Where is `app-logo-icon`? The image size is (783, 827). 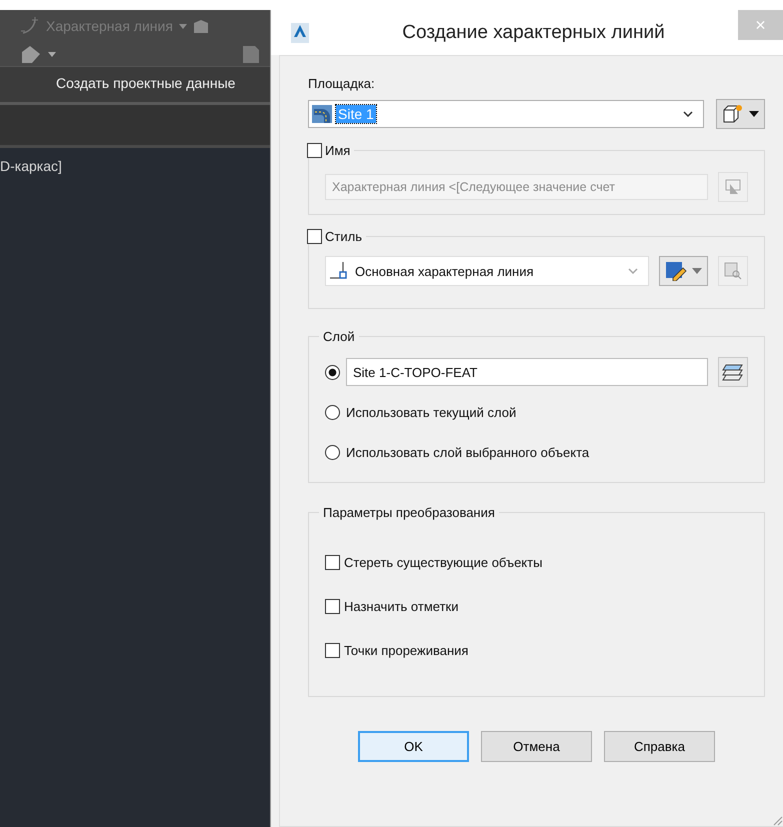
app-logo-icon is located at coordinates (300, 32).